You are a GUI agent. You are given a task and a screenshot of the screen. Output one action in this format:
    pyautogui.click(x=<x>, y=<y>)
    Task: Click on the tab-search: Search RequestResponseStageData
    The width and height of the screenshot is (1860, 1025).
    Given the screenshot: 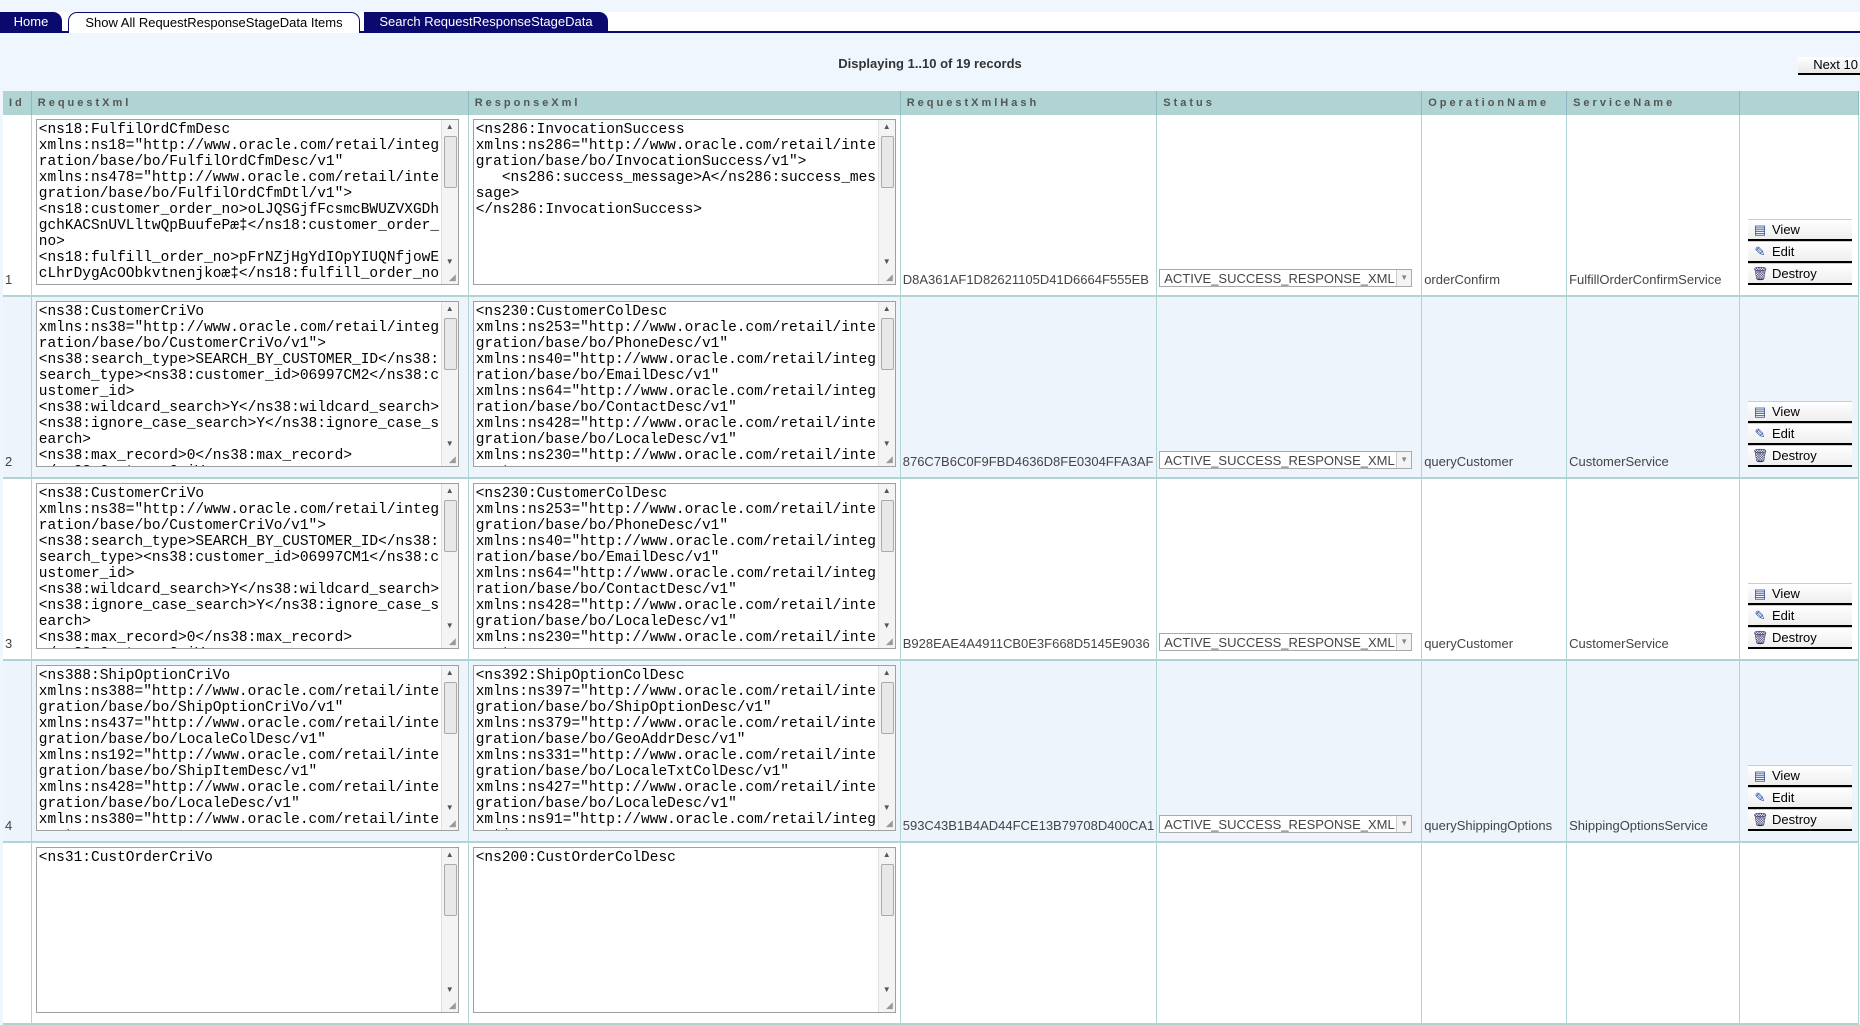 What is the action you would take?
    pyautogui.click(x=486, y=21)
    